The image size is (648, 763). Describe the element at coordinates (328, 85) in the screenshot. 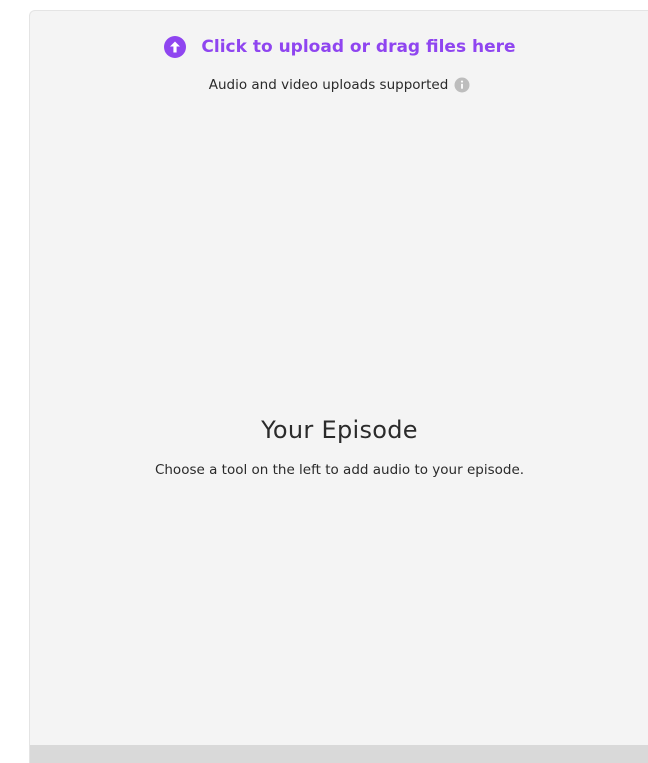

I see `supported-formats-text: Audio and video uploads supported` at that location.